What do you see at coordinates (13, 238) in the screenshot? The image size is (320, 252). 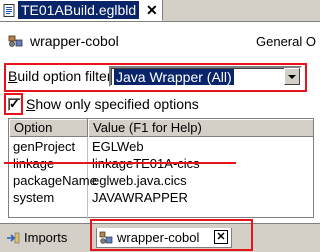 I see `imports-icon` at bounding box center [13, 238].